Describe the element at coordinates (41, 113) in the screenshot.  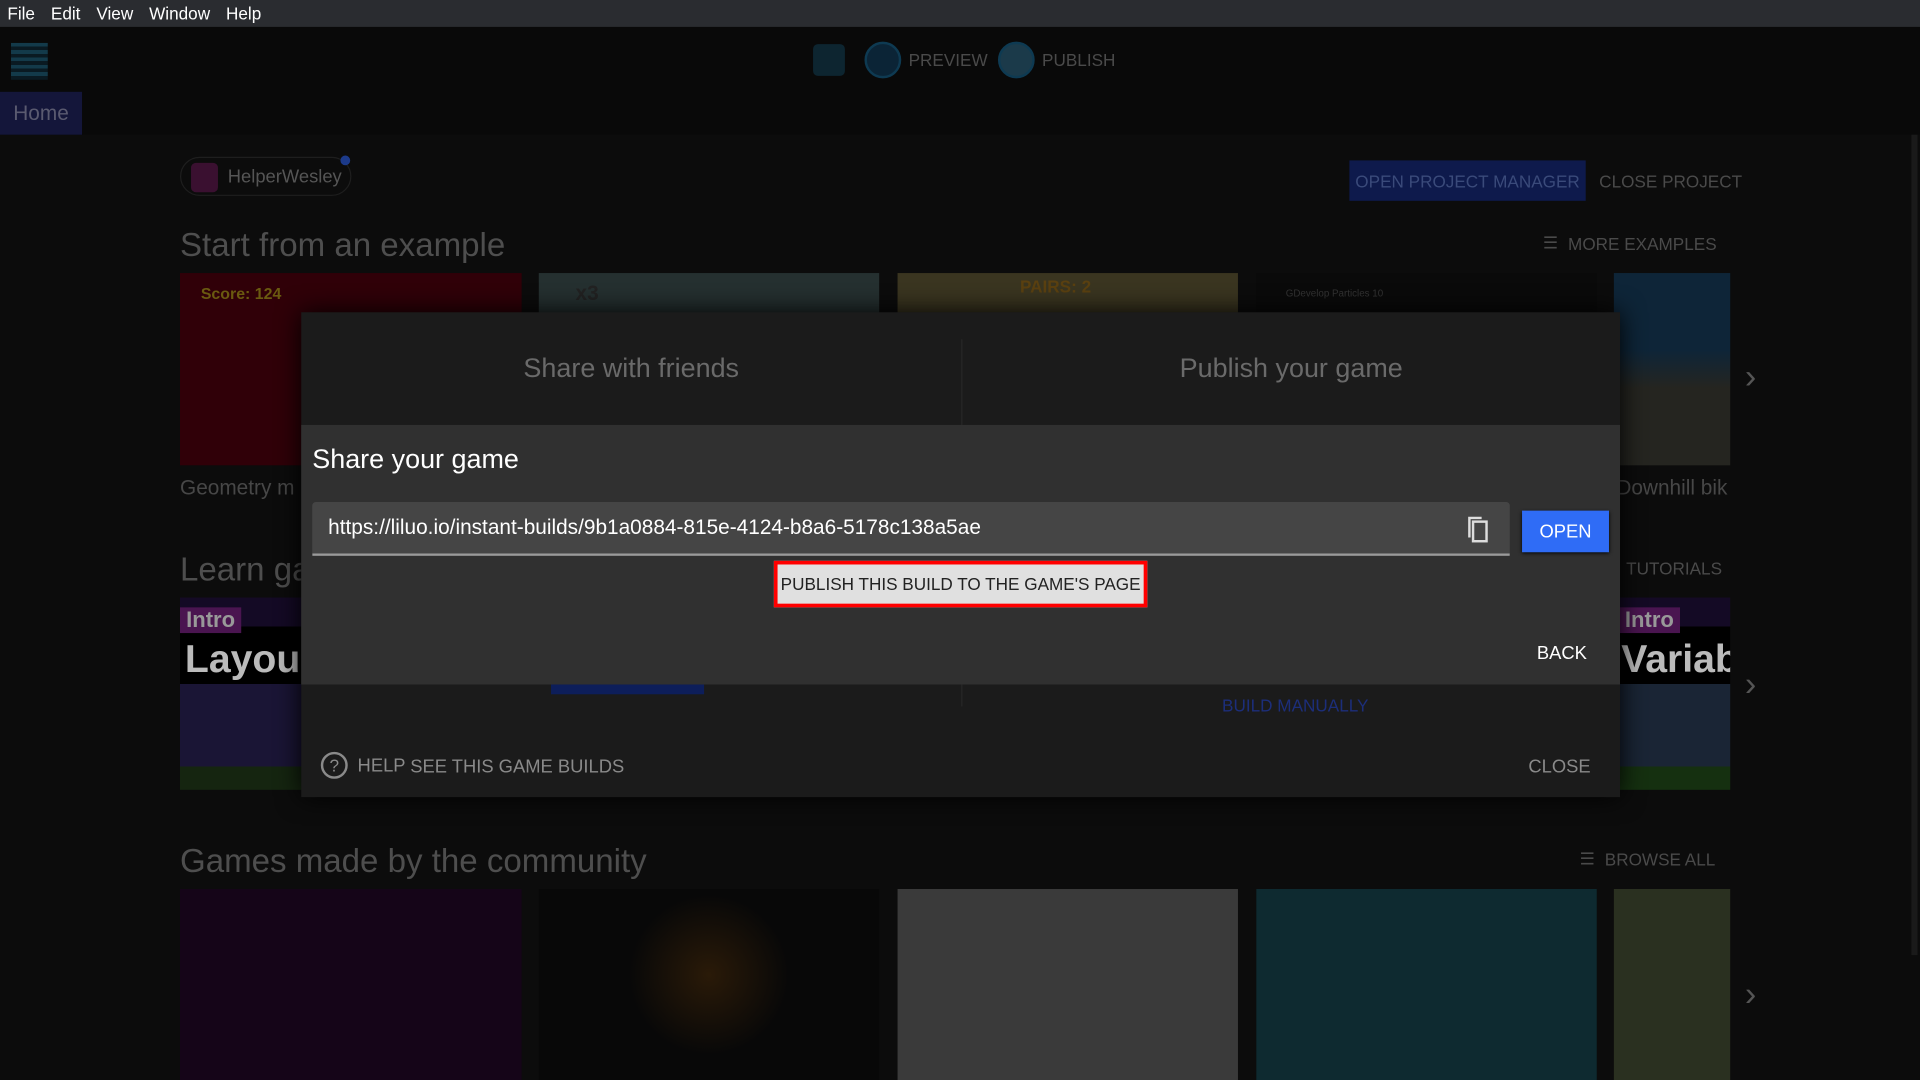
I see `tab-home: Home` at that location.